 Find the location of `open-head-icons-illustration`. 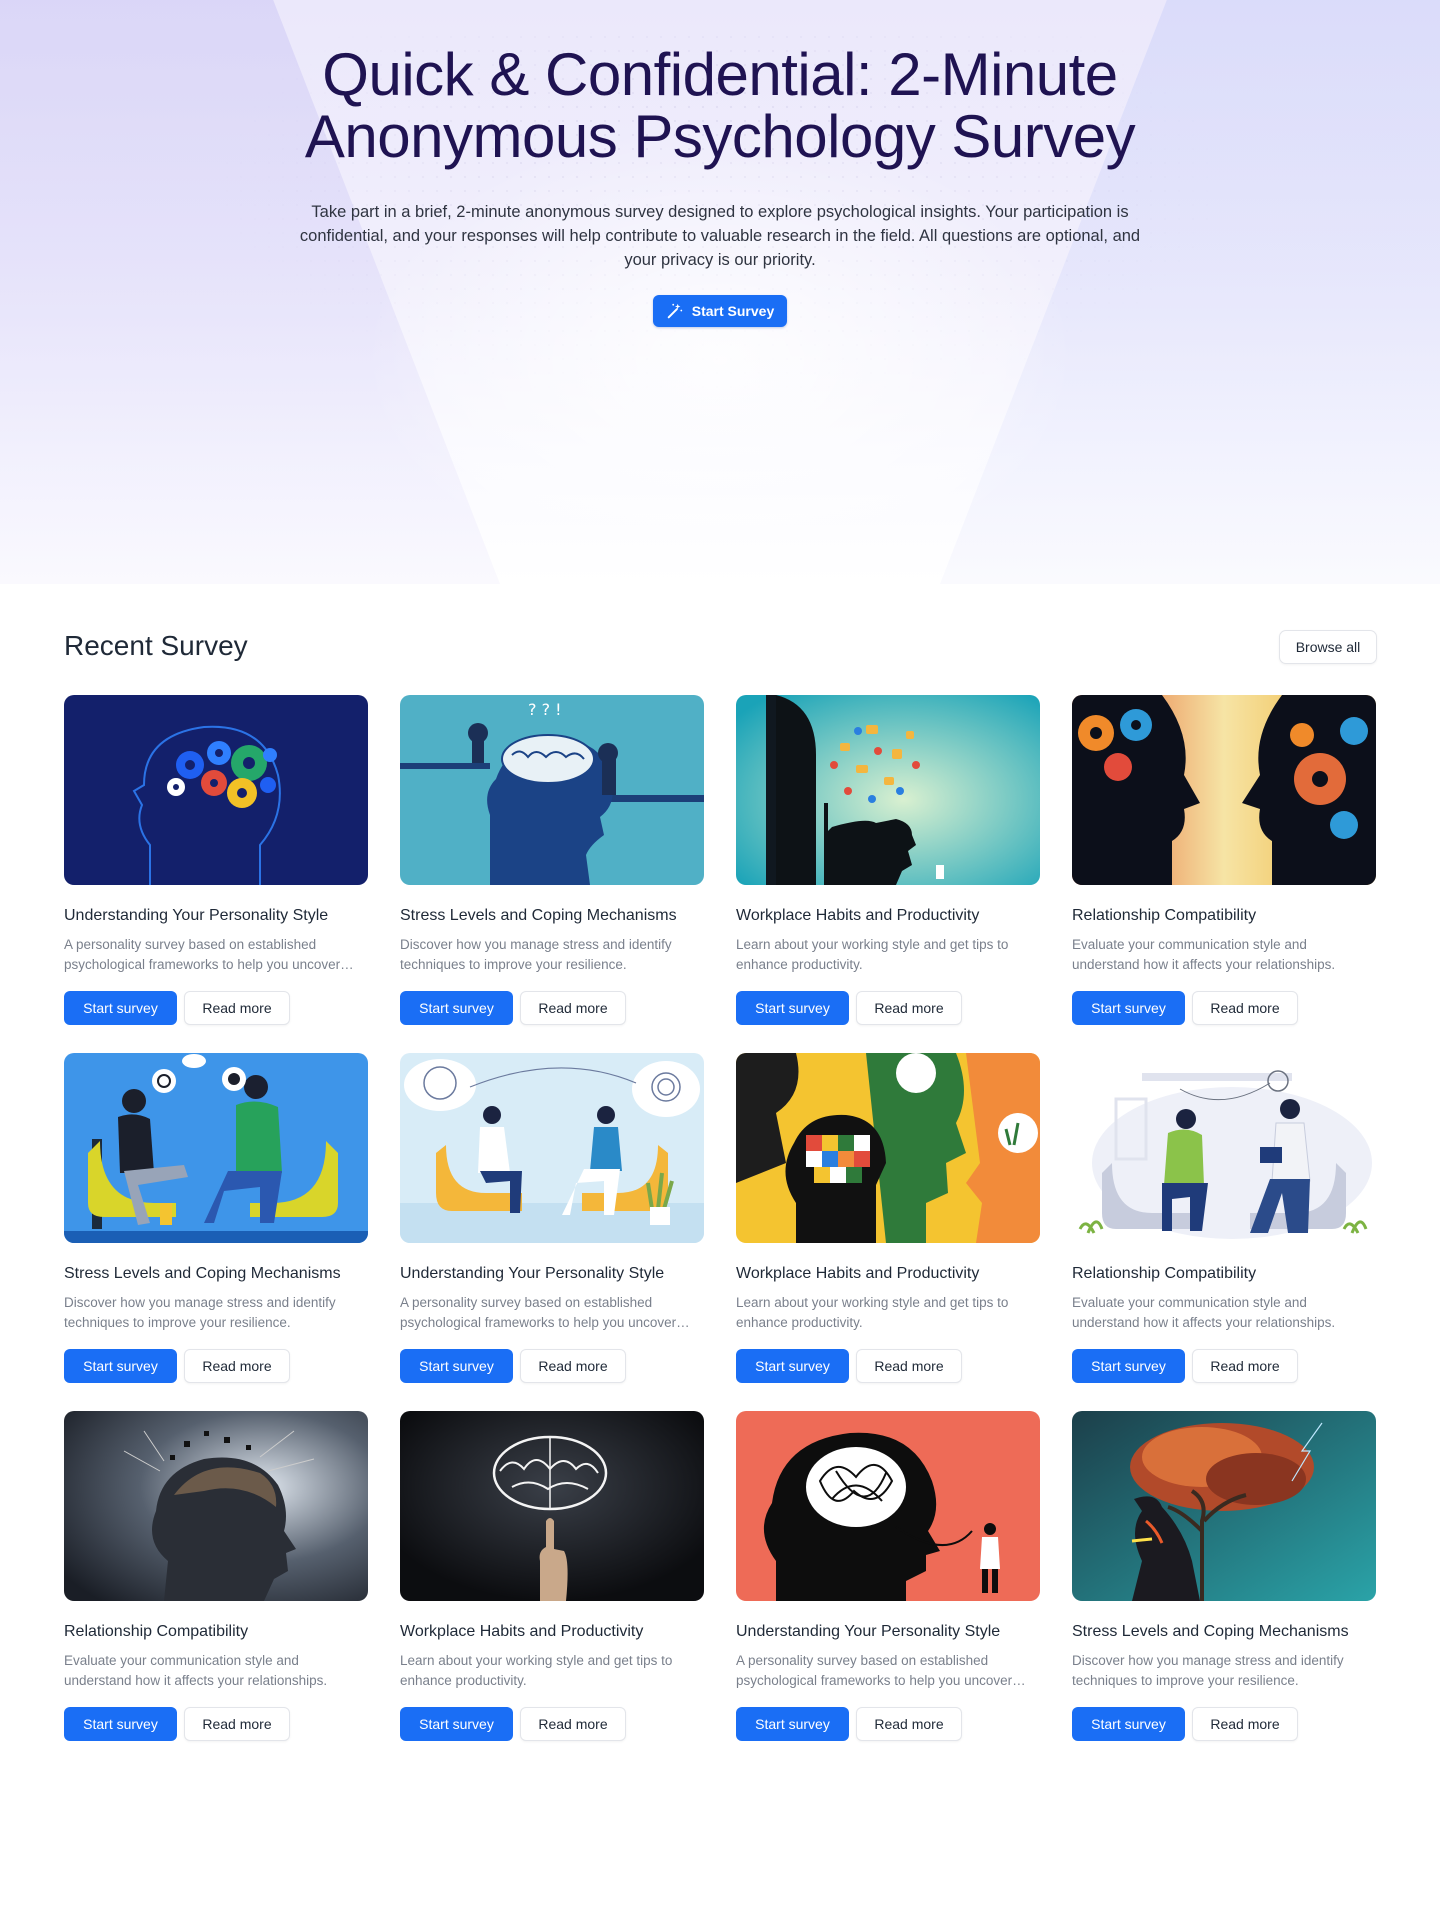

open-head-icons-illustration is located at coordinates (888, 790).